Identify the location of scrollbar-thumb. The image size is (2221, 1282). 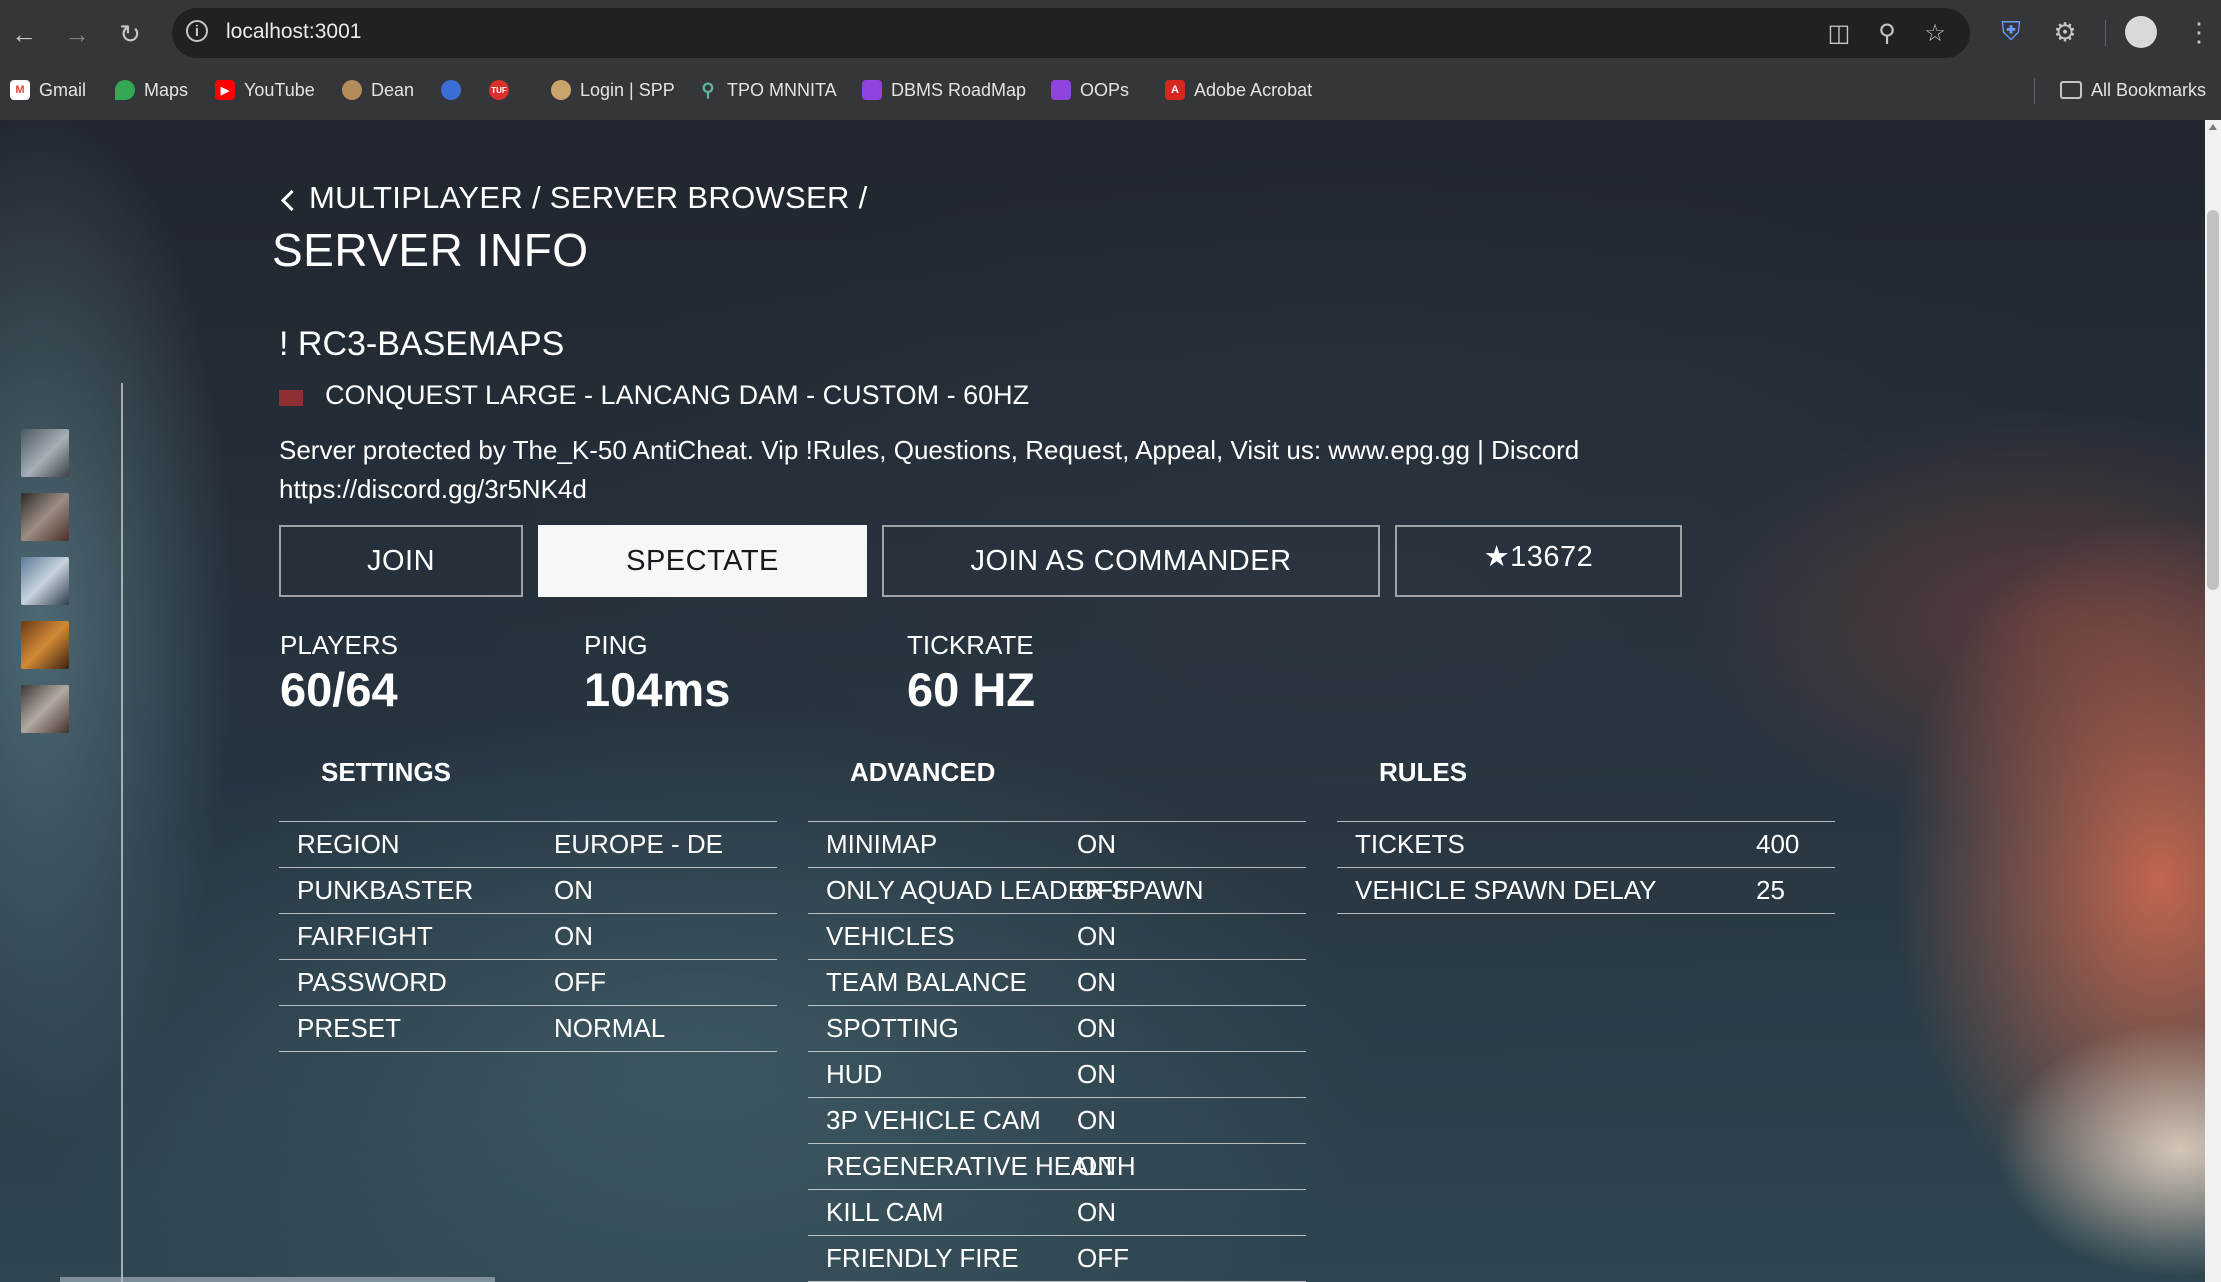
(2213, 400).